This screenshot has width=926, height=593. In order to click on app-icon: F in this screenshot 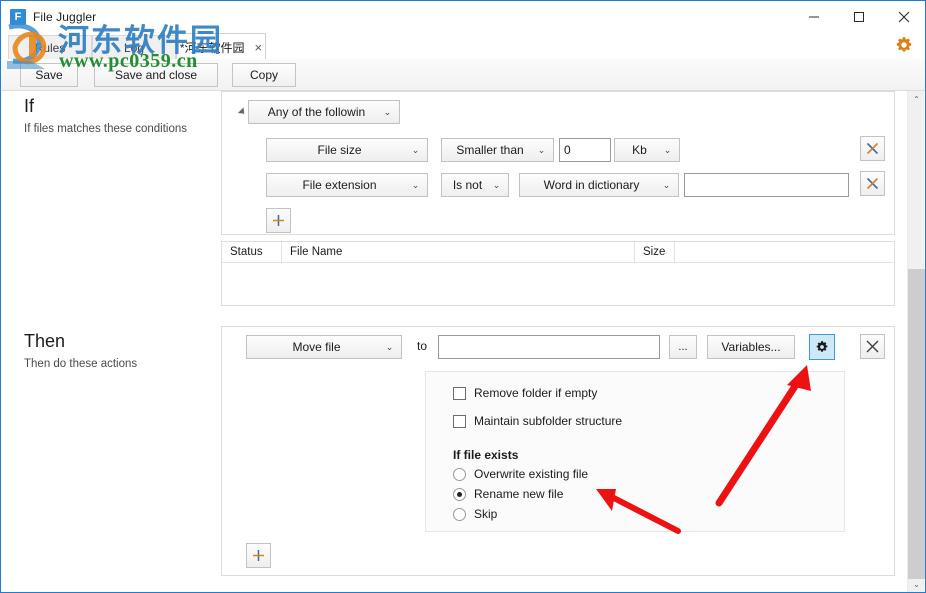, I will do `click(18, 17)`.